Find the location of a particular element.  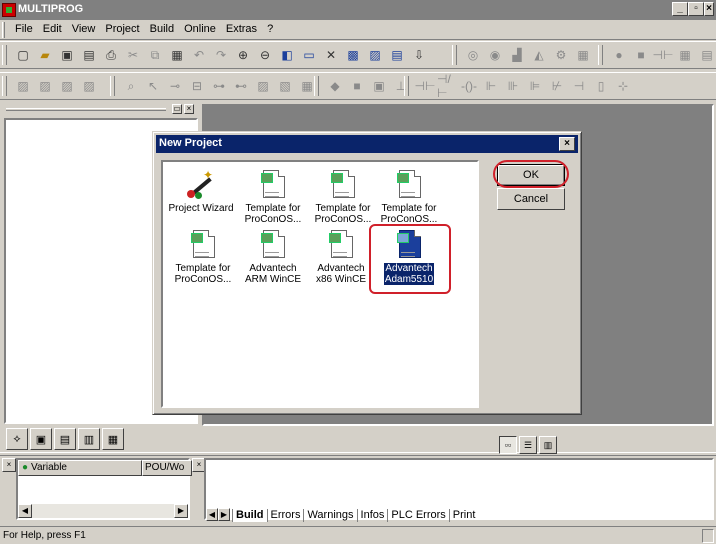

print-preview-icon: ▤ is located at coordinates (89, 55).